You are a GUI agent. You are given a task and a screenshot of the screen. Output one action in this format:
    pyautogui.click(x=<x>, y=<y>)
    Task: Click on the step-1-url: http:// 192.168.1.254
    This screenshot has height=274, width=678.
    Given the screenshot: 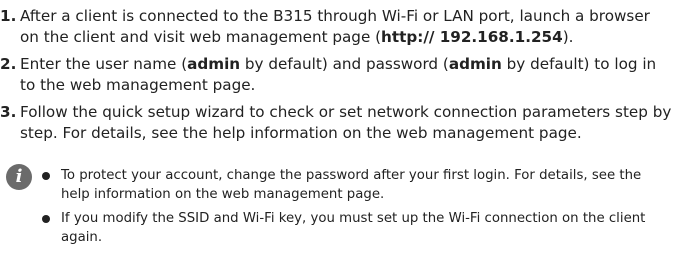 What is the action you would take?
    pyautogui.click(x=472, y=37)
    